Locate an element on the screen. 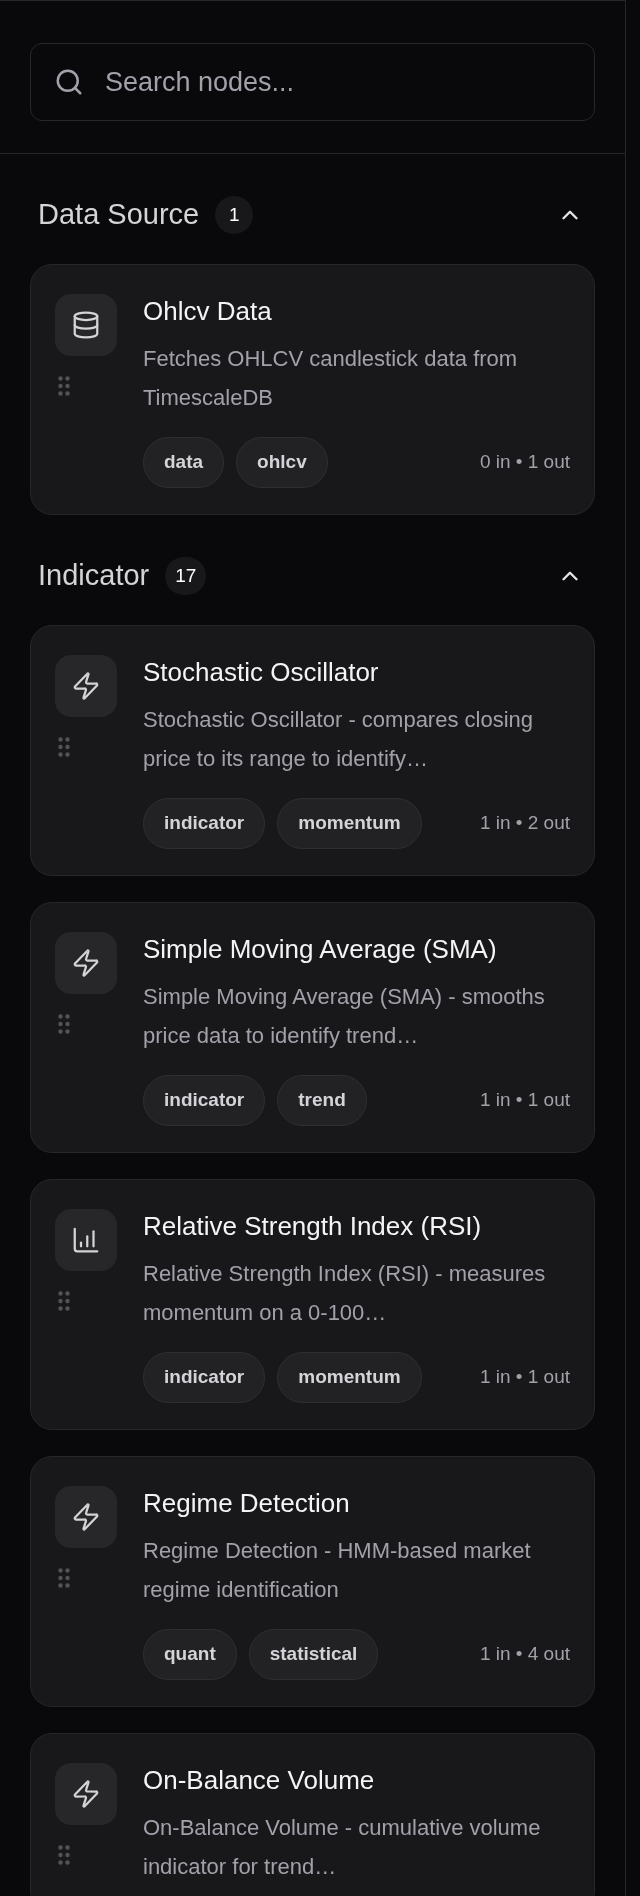 This screenshot has height=1896, width=640. node-card: Simple Moving Average (SMA) Simple Moving Average (SMA) - smooths price data to identify trend… indicator trend 1 in • 1 out is located at coordinates (312, 1027).